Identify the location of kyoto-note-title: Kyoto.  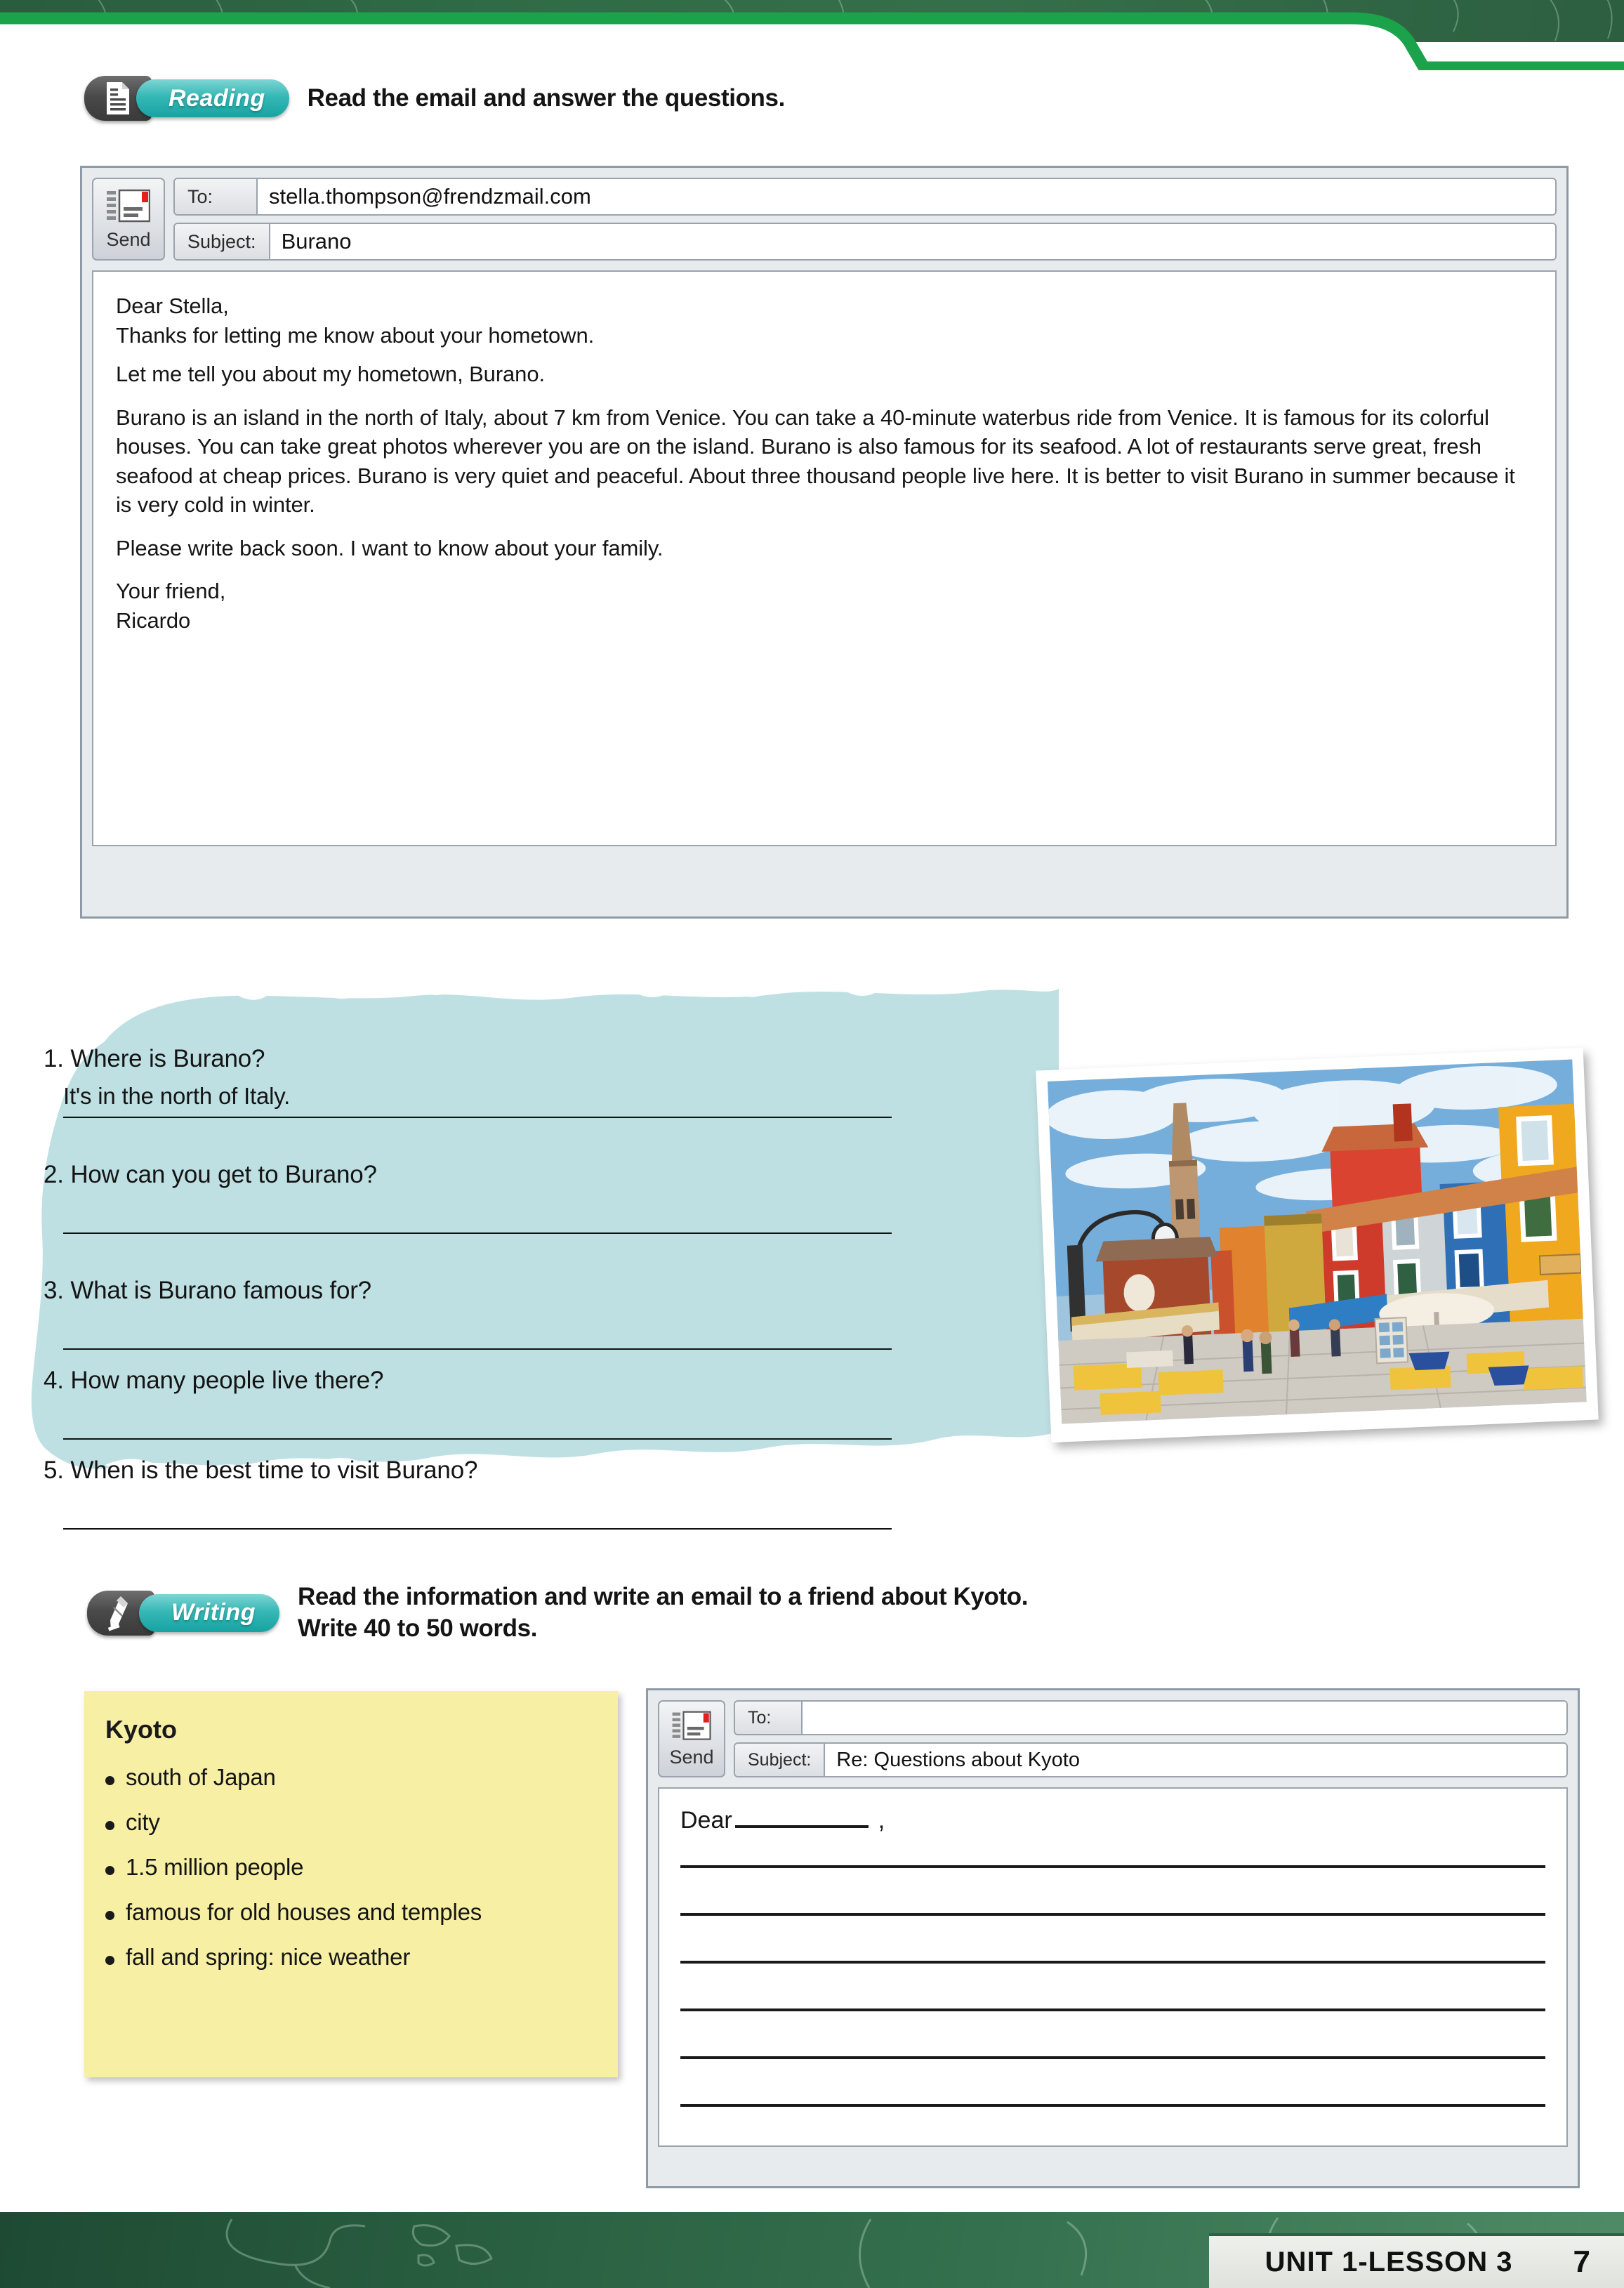
(141, 1729).